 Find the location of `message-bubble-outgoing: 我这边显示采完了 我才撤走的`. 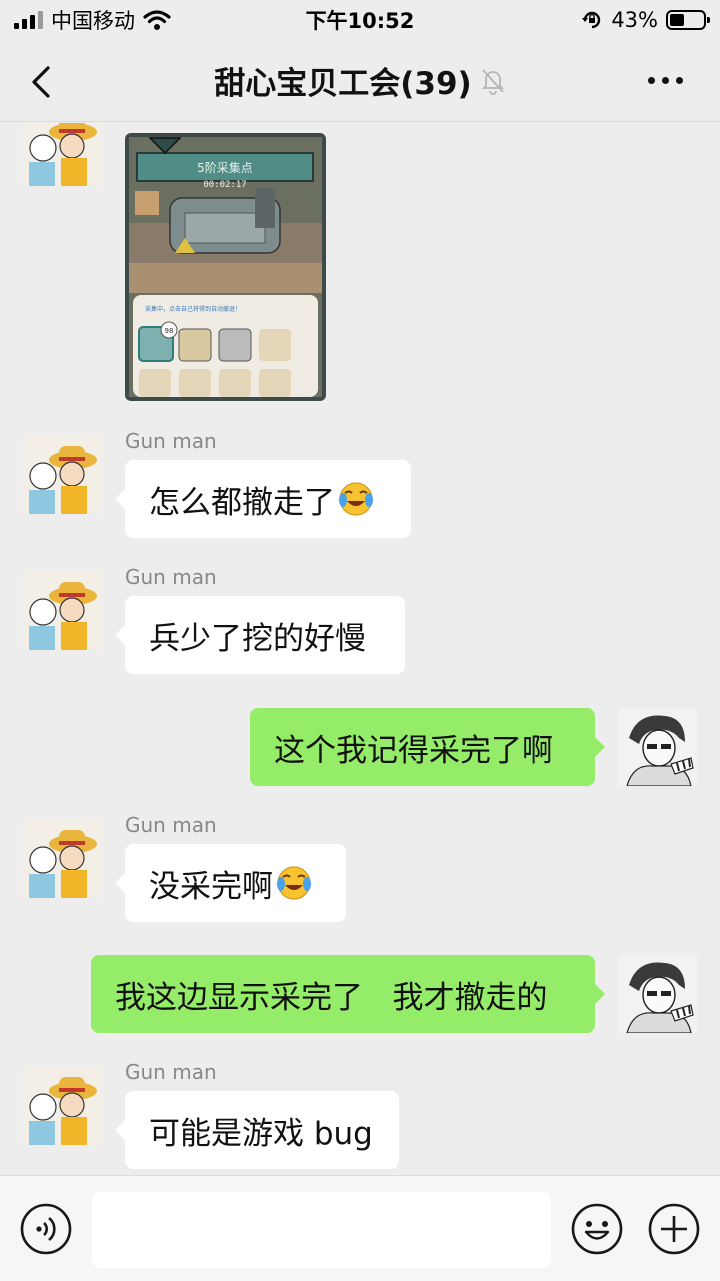

message-bubble-outgoing: 我这边显示采完了 我才撤走的 is located at coordinates (348, 994).